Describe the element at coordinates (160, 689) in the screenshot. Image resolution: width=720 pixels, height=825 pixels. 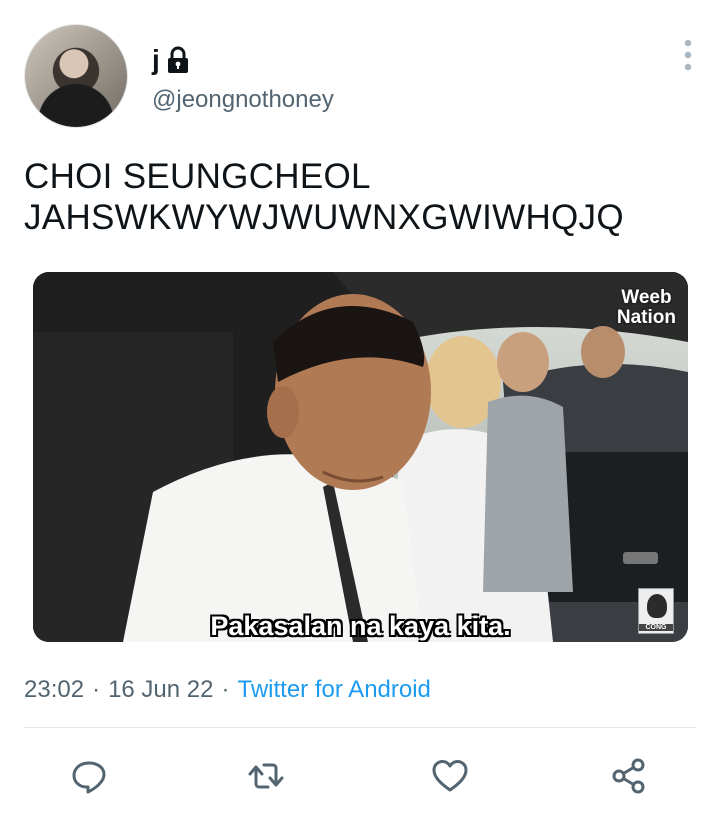
I see `tweet-date: 16 Jun 22` at that location.